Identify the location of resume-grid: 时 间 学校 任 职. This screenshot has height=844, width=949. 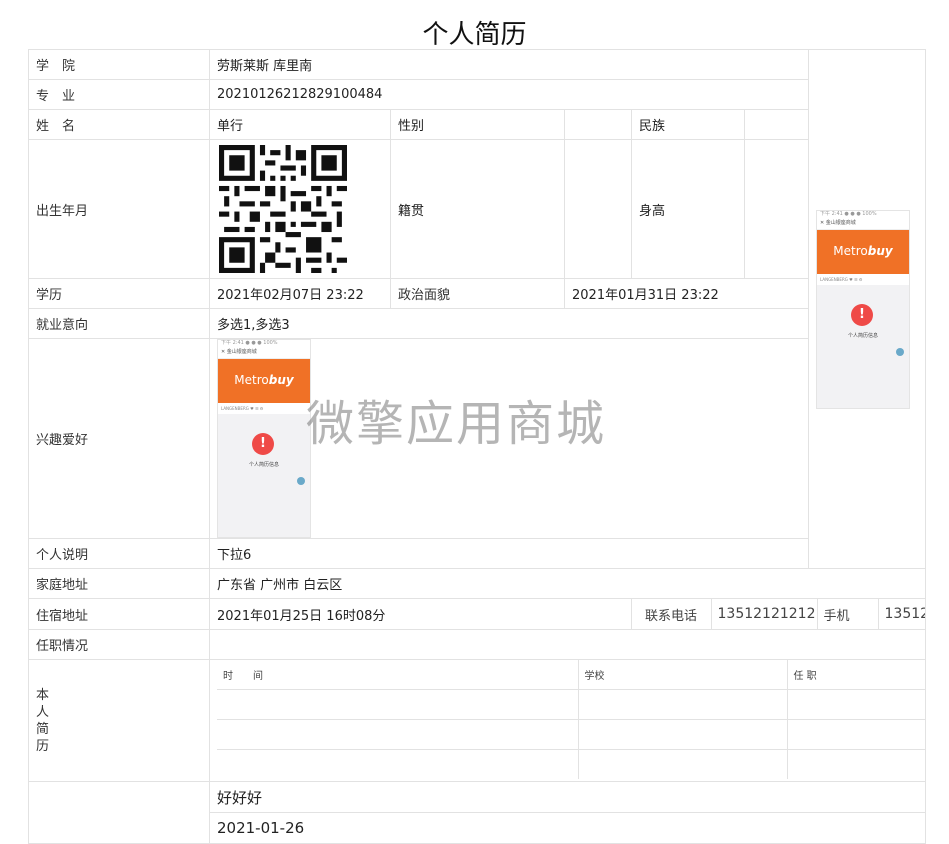
(571, 719).